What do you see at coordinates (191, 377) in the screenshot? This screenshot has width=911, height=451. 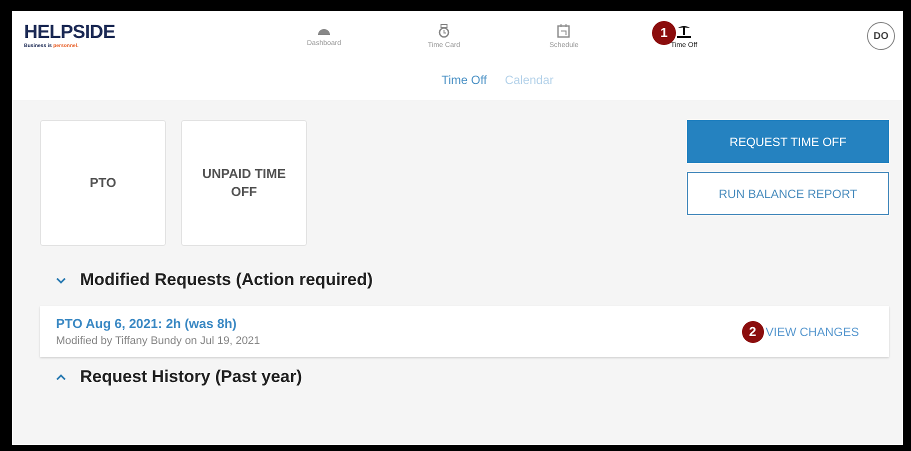 I see `section-title: Request History (Past year)` at bounding box center [191, 377].